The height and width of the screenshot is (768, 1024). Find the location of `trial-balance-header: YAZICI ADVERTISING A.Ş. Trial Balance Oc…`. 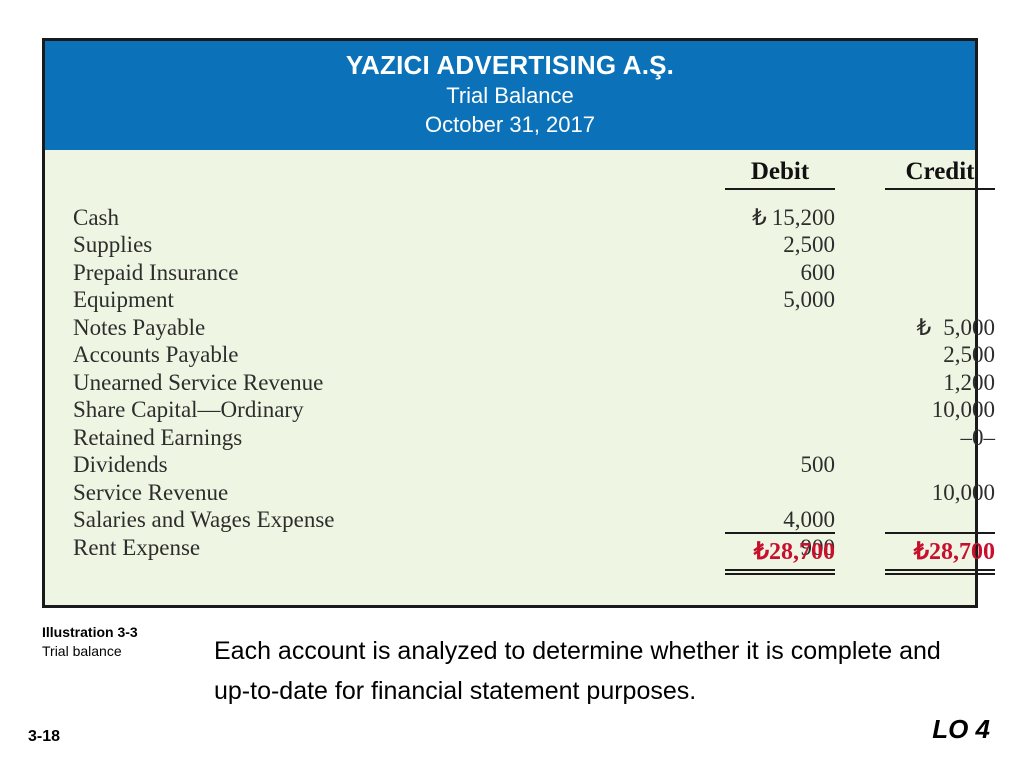

trial-balance-header: YAZICI ADVERTISING A.Ş. Trial Balance Oc… is located at coordinates (510, 95).